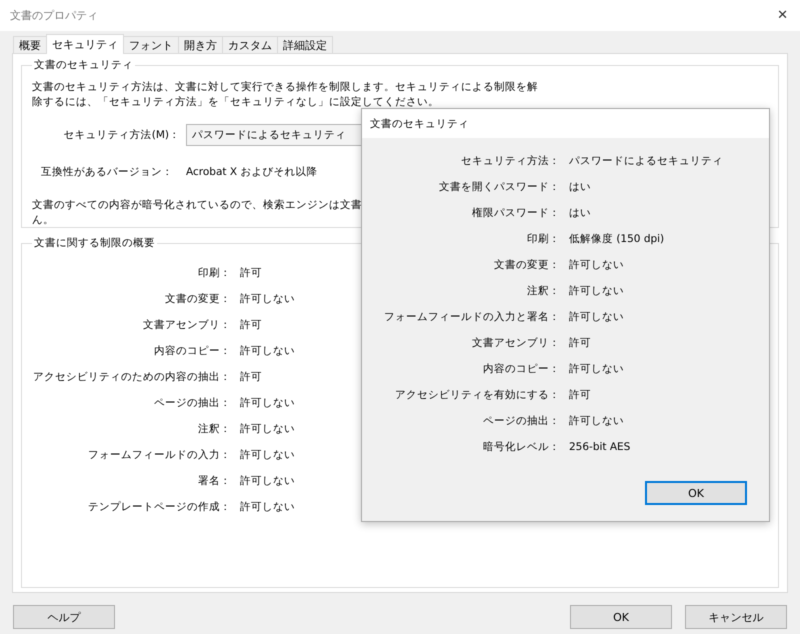 This screenshot has height=634, width=800. Describe the element at coordinates (526, 265) in the screenshot. I see `security-label: 文書の変更：` at that location.